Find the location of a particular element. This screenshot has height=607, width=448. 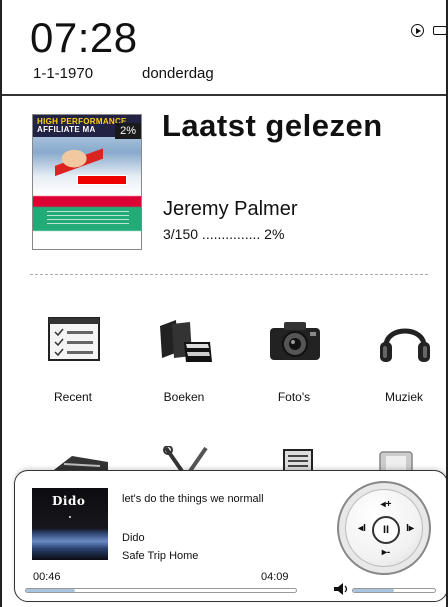

battery-icon is located at coordinates (439, 30).